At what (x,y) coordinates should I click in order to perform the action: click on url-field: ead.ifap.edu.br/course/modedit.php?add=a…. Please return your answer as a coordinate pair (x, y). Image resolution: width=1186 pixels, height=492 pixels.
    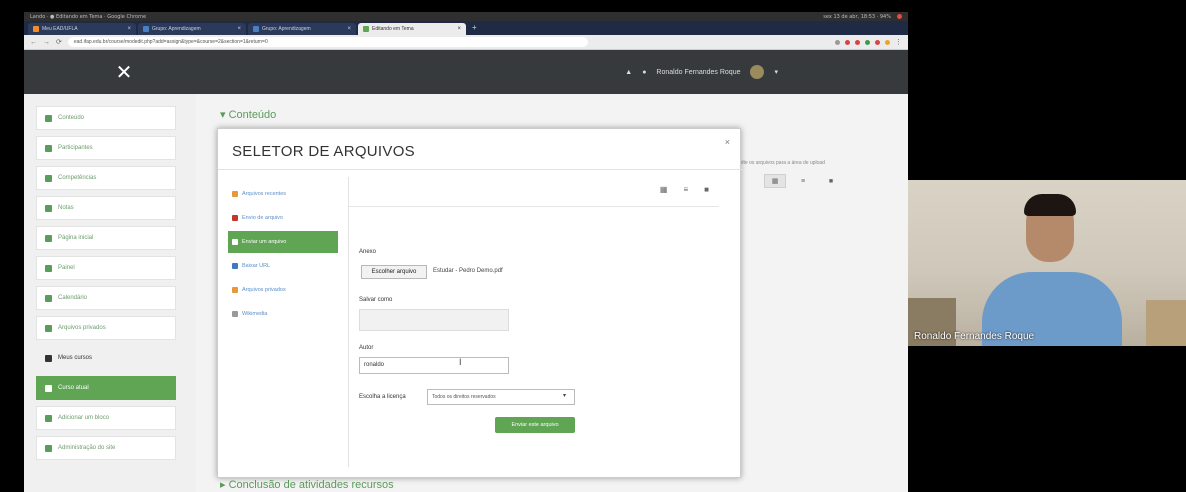
    Looking at the image, I should click on (327, 42).